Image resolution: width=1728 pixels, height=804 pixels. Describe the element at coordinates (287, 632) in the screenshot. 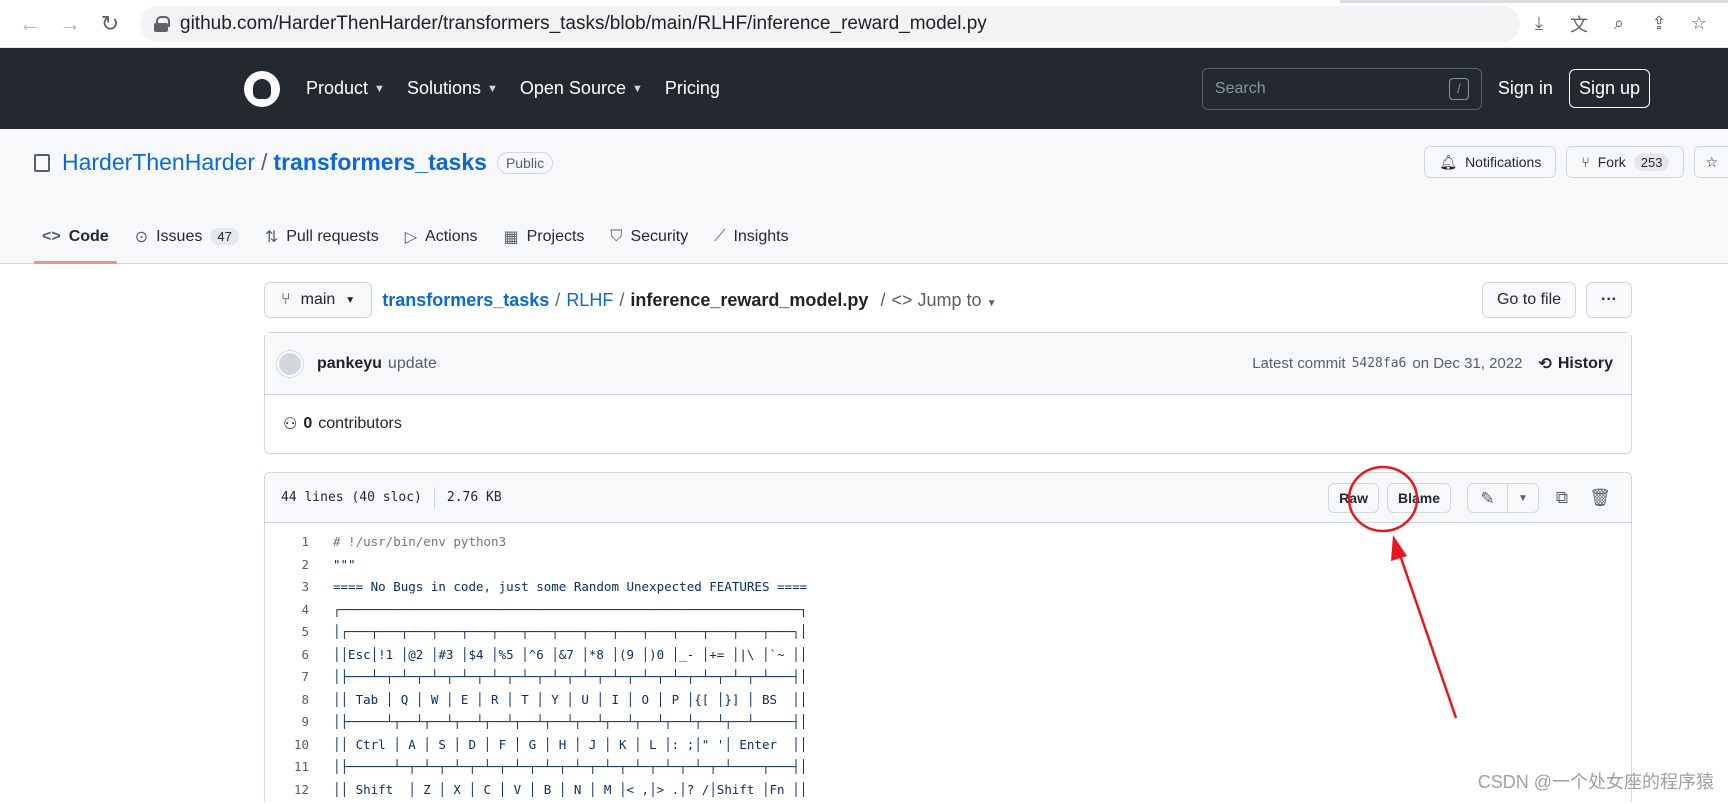

I see `line-number: 5` at that location.